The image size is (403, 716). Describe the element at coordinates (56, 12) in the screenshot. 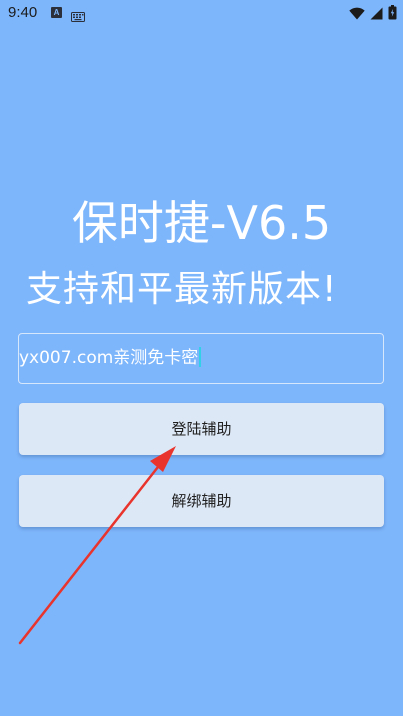

I see `a-notification-icon: A` at that location.